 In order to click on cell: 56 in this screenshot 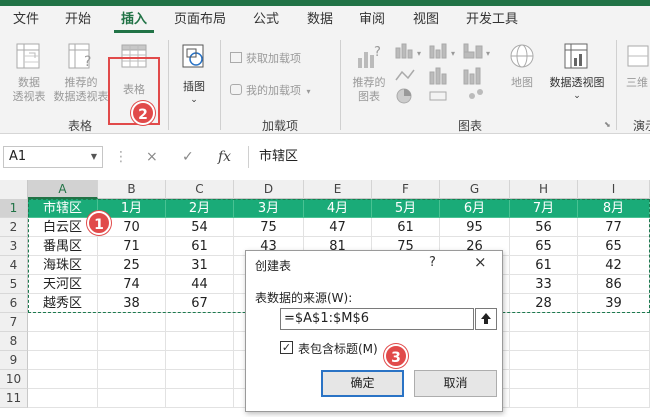, I will do `click(544, 227)`.